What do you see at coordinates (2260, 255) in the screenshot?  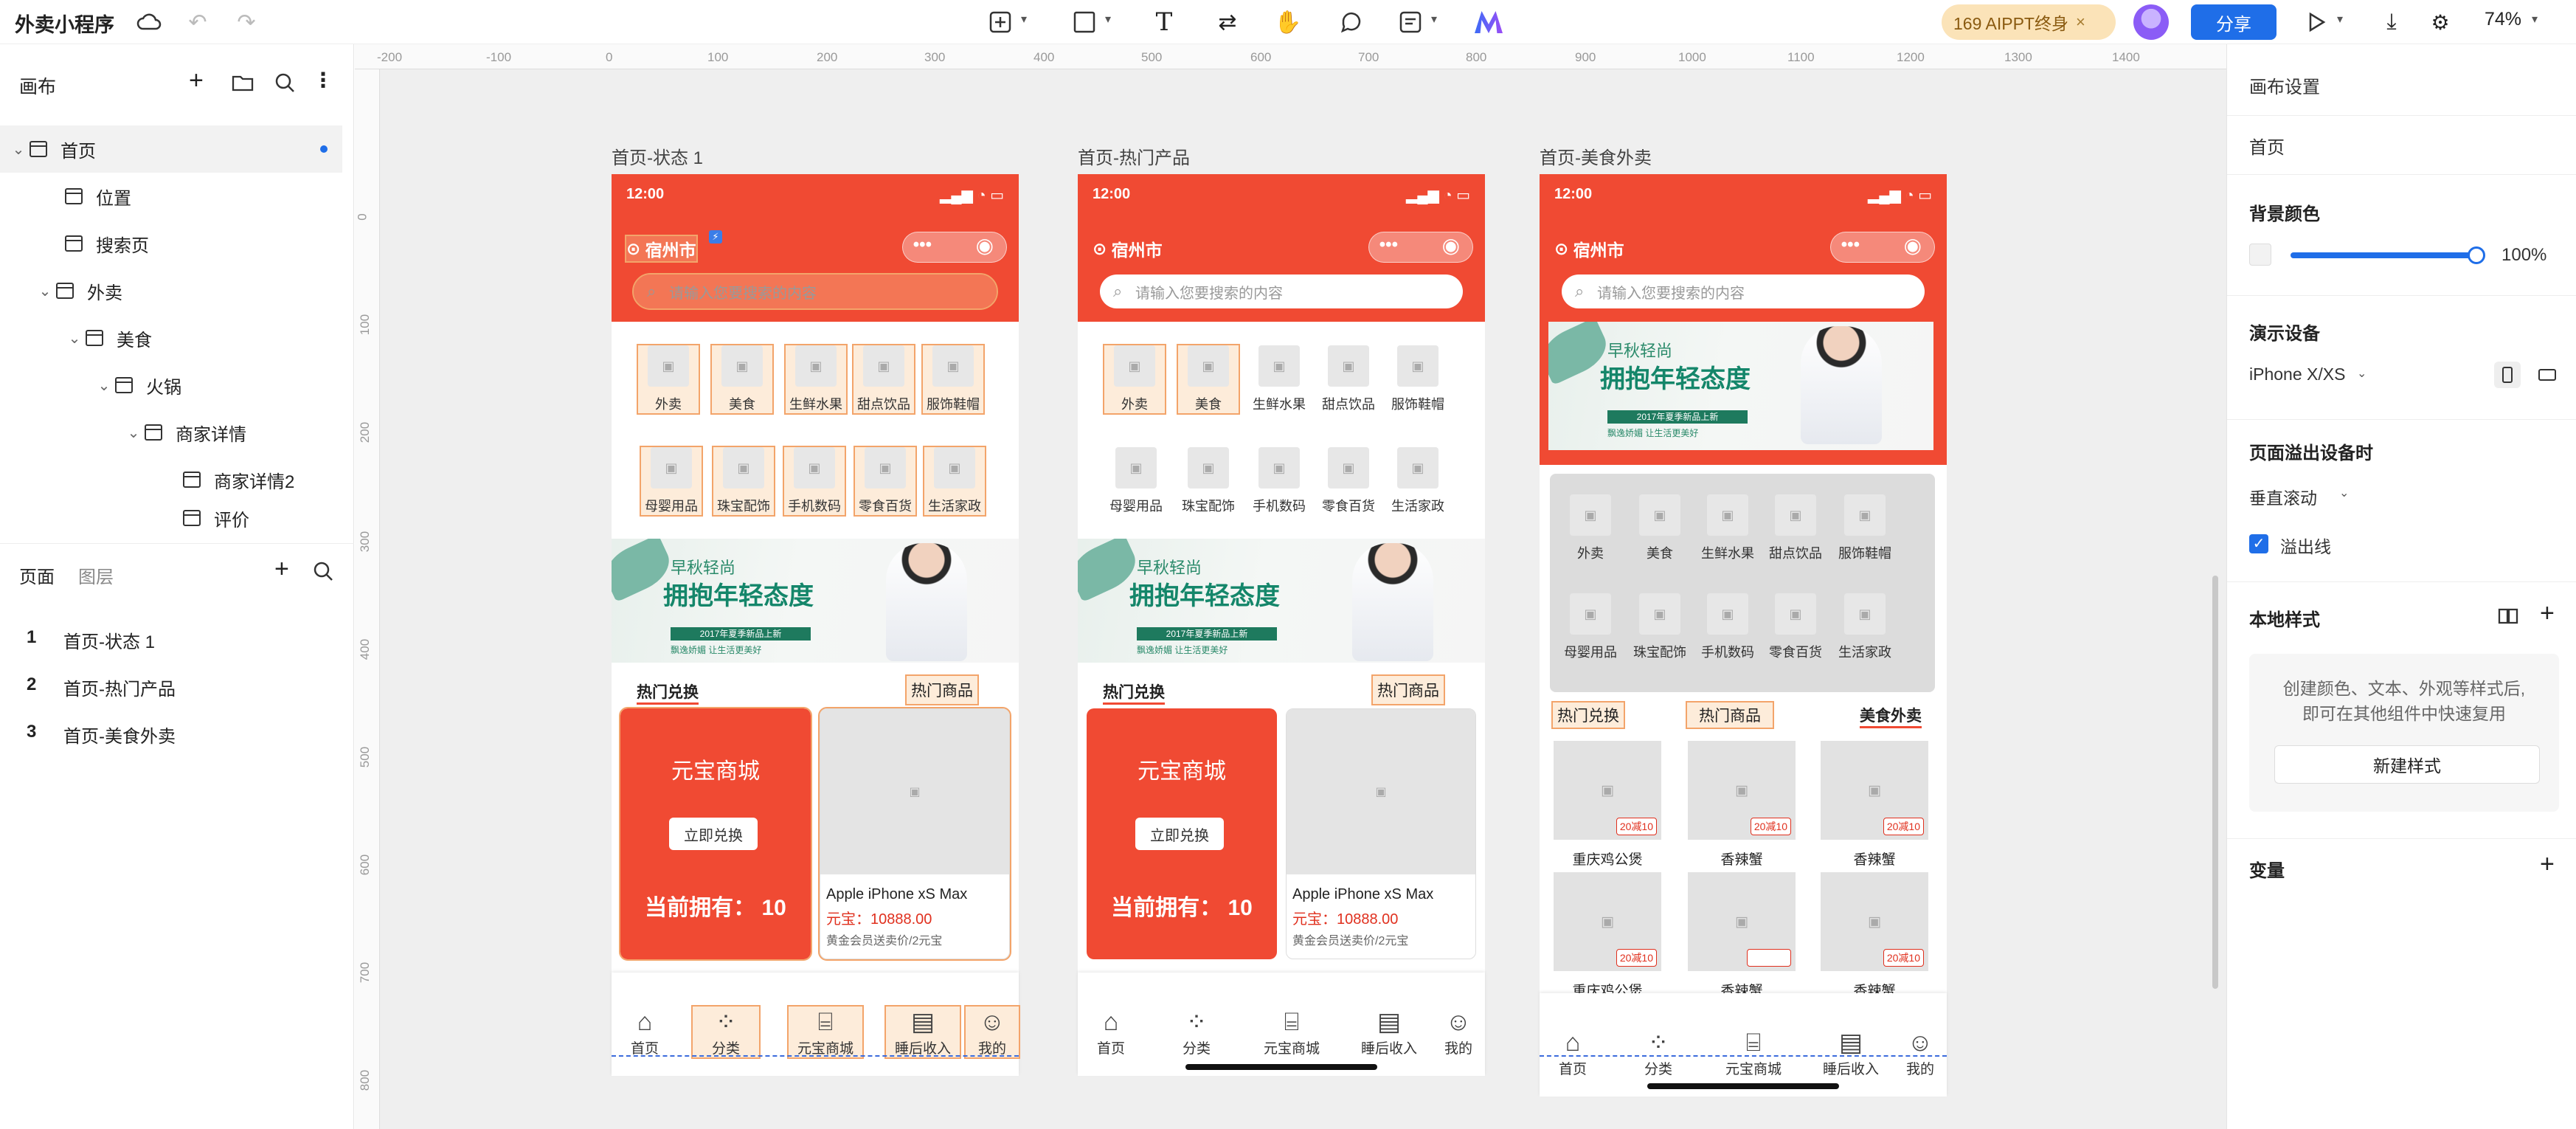 I see `color-swatch` at bounding box center [2260, 255].